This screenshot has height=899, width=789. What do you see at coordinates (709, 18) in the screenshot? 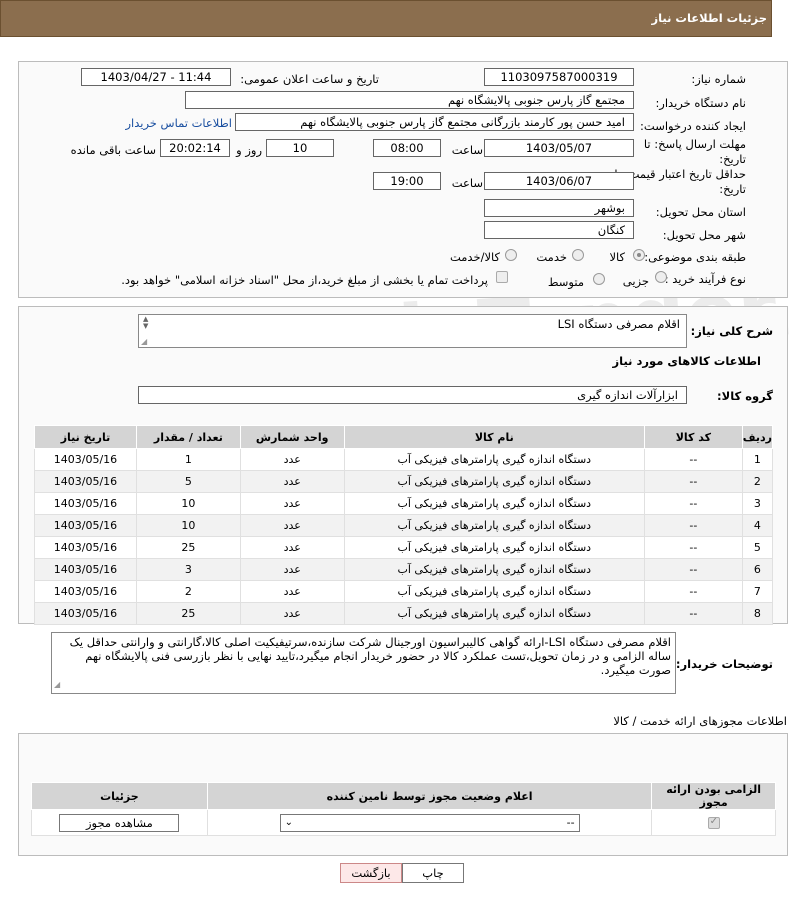
I see `page-title: جزئیات اطلاعات نیاز` at bounding box center [709, 18].